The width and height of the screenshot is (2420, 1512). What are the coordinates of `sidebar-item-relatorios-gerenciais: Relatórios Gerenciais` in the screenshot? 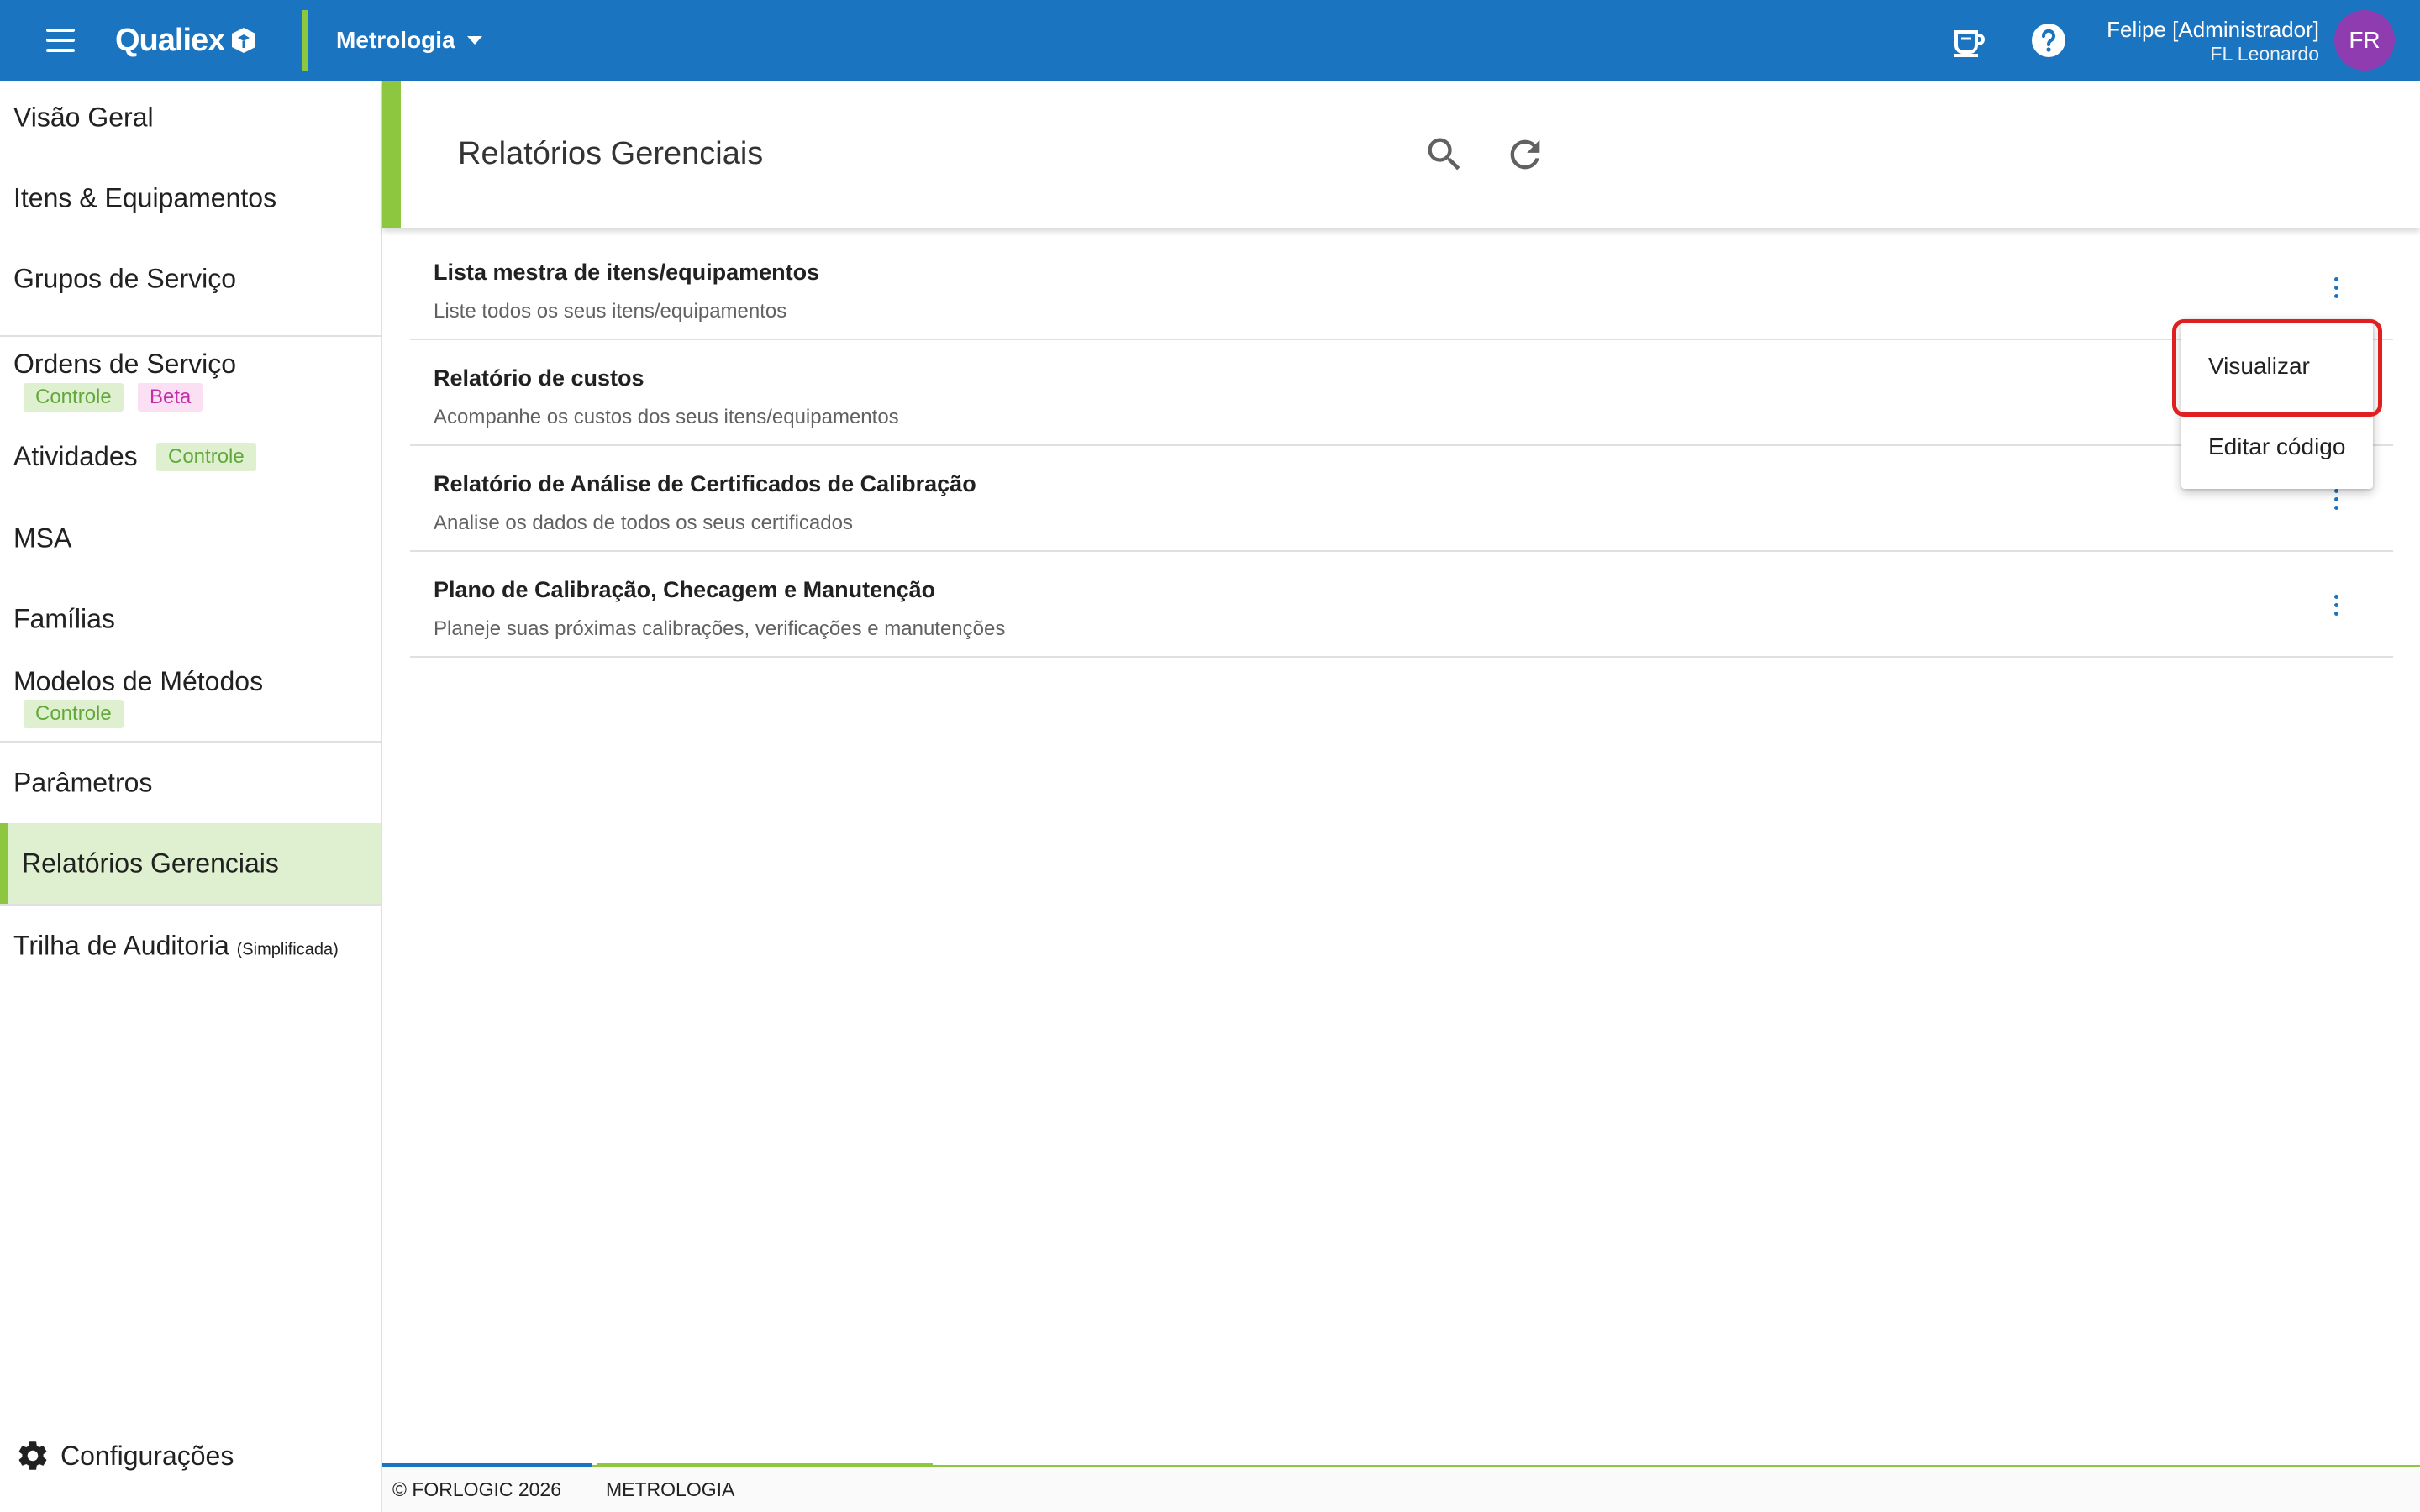 It's located at (191, 863).